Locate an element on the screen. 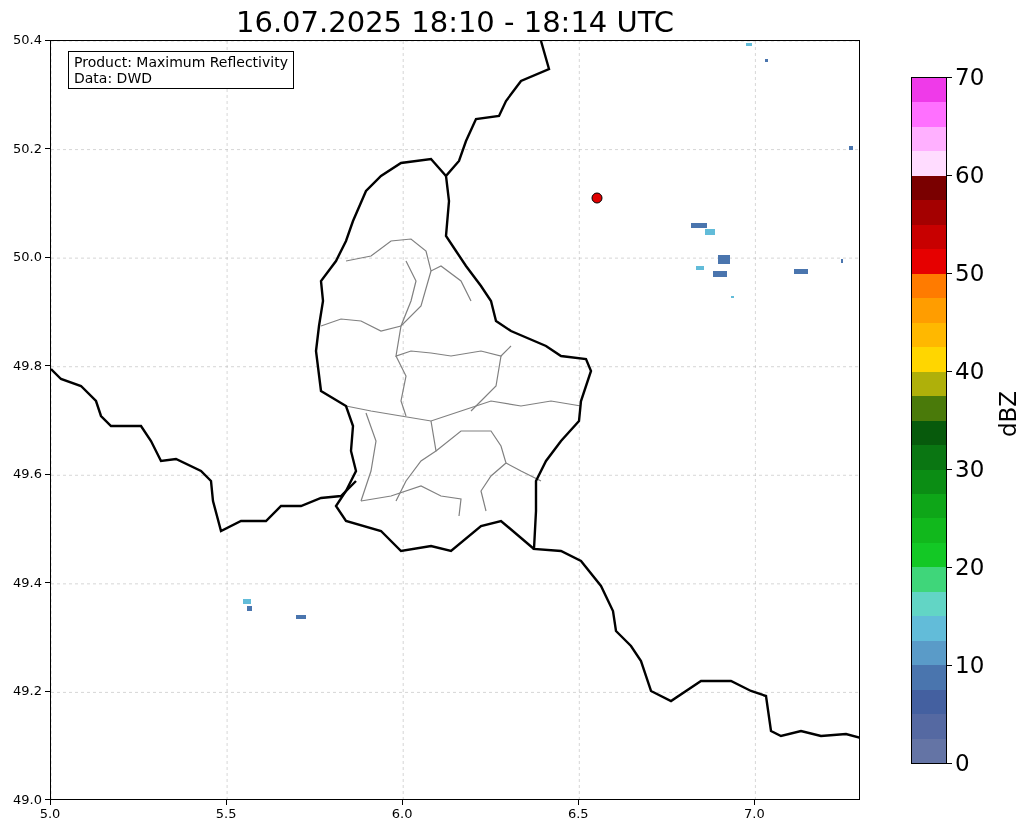 This screenshot has height=834, width=1023. y-tick-label: 49.2 is located at coordinates (27, 691).